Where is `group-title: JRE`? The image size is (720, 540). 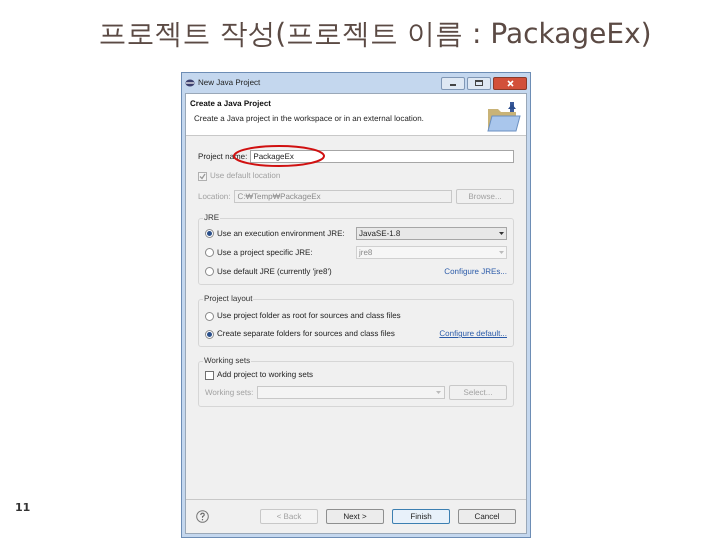
group-title: JRE is located at coordinates (211, 218).